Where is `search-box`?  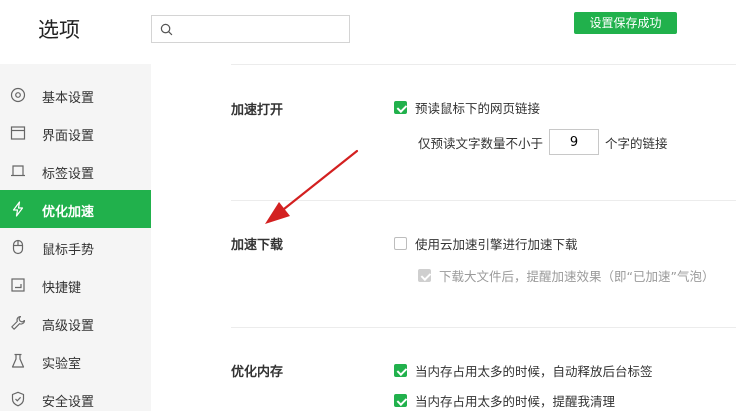 search-box is located at coordinates (250, 29).